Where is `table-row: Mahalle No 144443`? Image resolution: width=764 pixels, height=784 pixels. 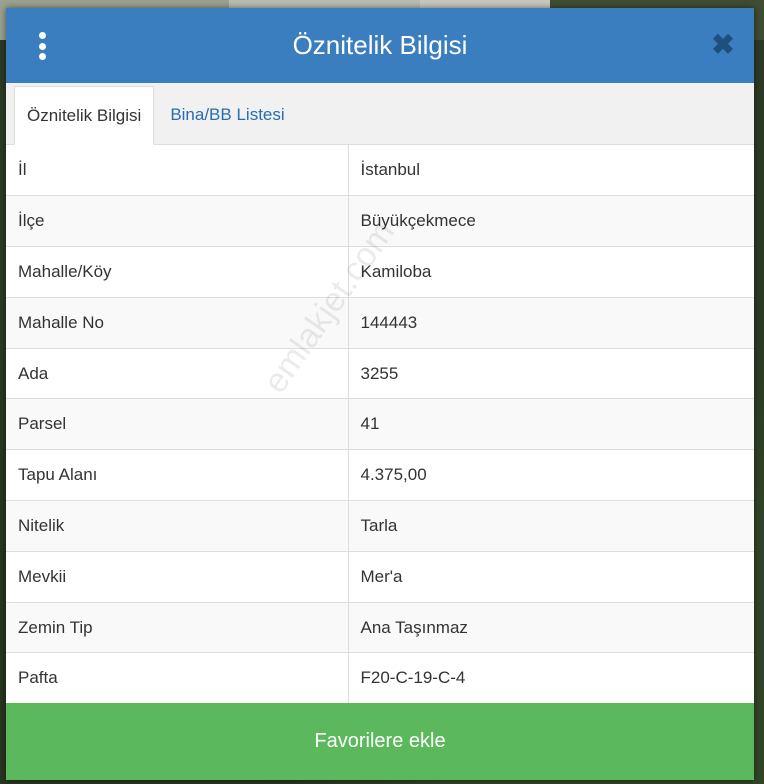
table-row: Mahalle No 144443 is located at coordinates (380, 323).